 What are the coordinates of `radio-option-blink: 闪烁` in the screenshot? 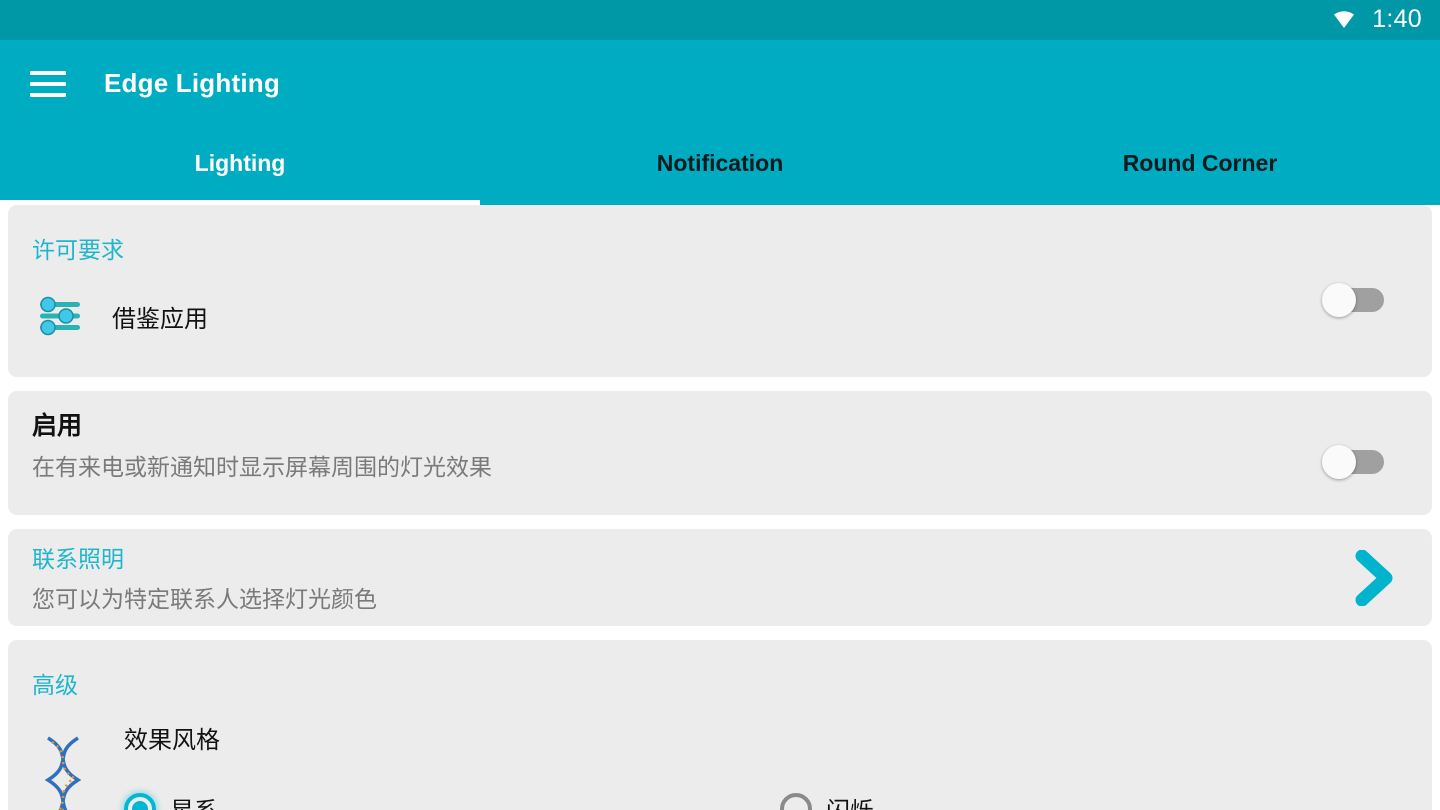 It's located at (827, 800).